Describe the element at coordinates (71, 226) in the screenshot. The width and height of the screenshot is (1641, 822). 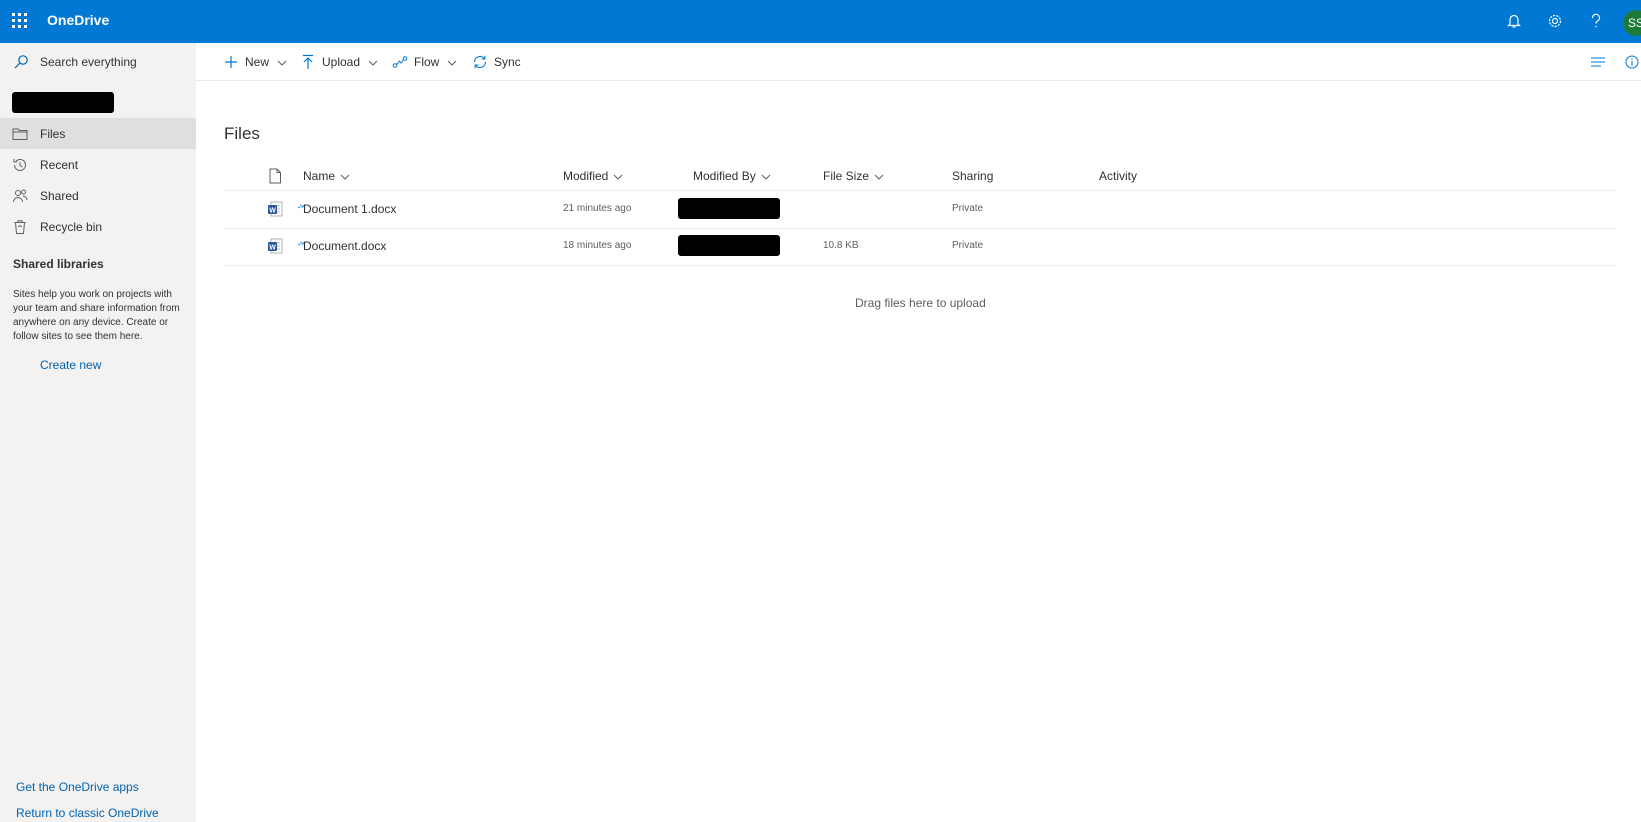
I see `sidebar-item-label: Recycle bin` at that location.